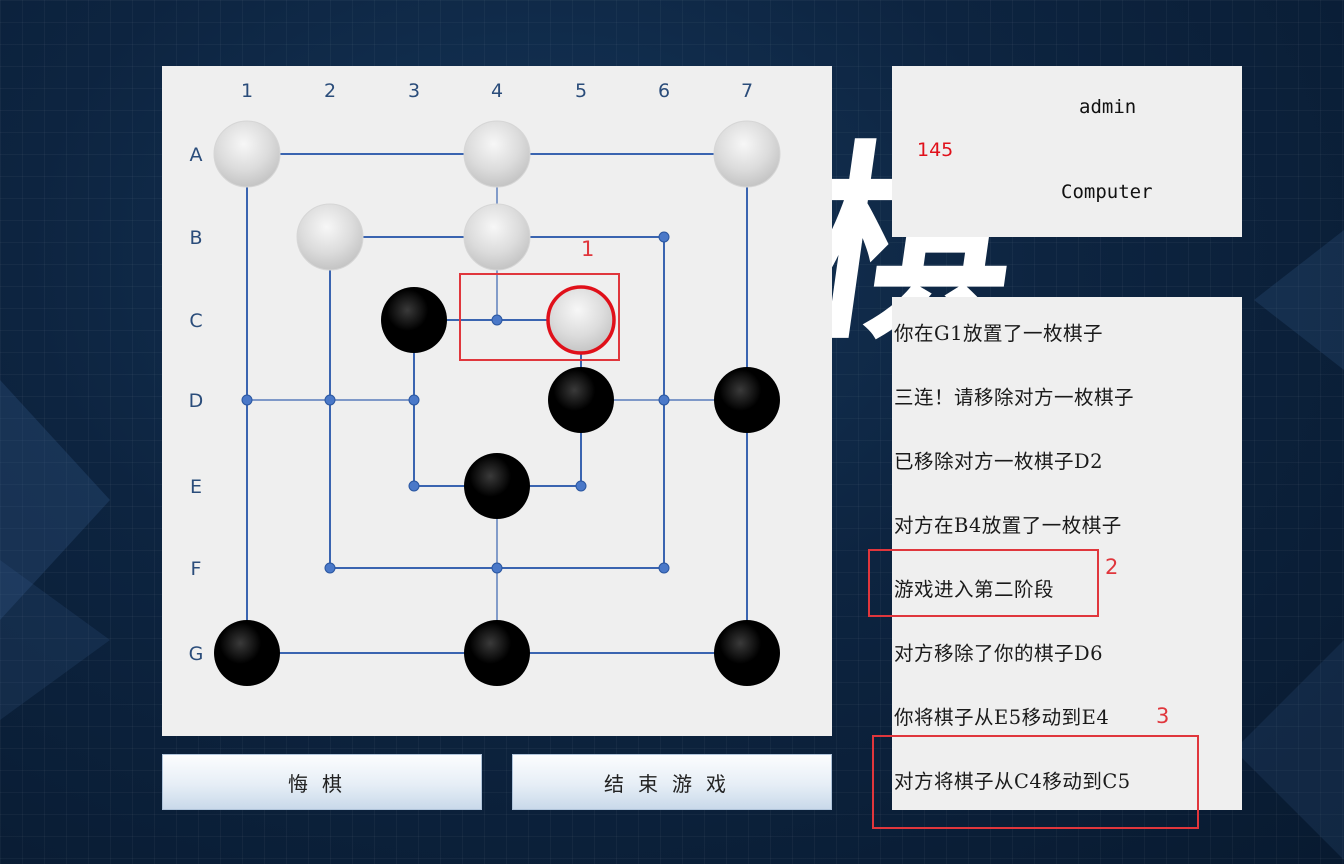  What do you see at coordinates (1112, 567) in the screenshot?
I see `annotation-label-2: 2` at bounding box center [1112, 567].